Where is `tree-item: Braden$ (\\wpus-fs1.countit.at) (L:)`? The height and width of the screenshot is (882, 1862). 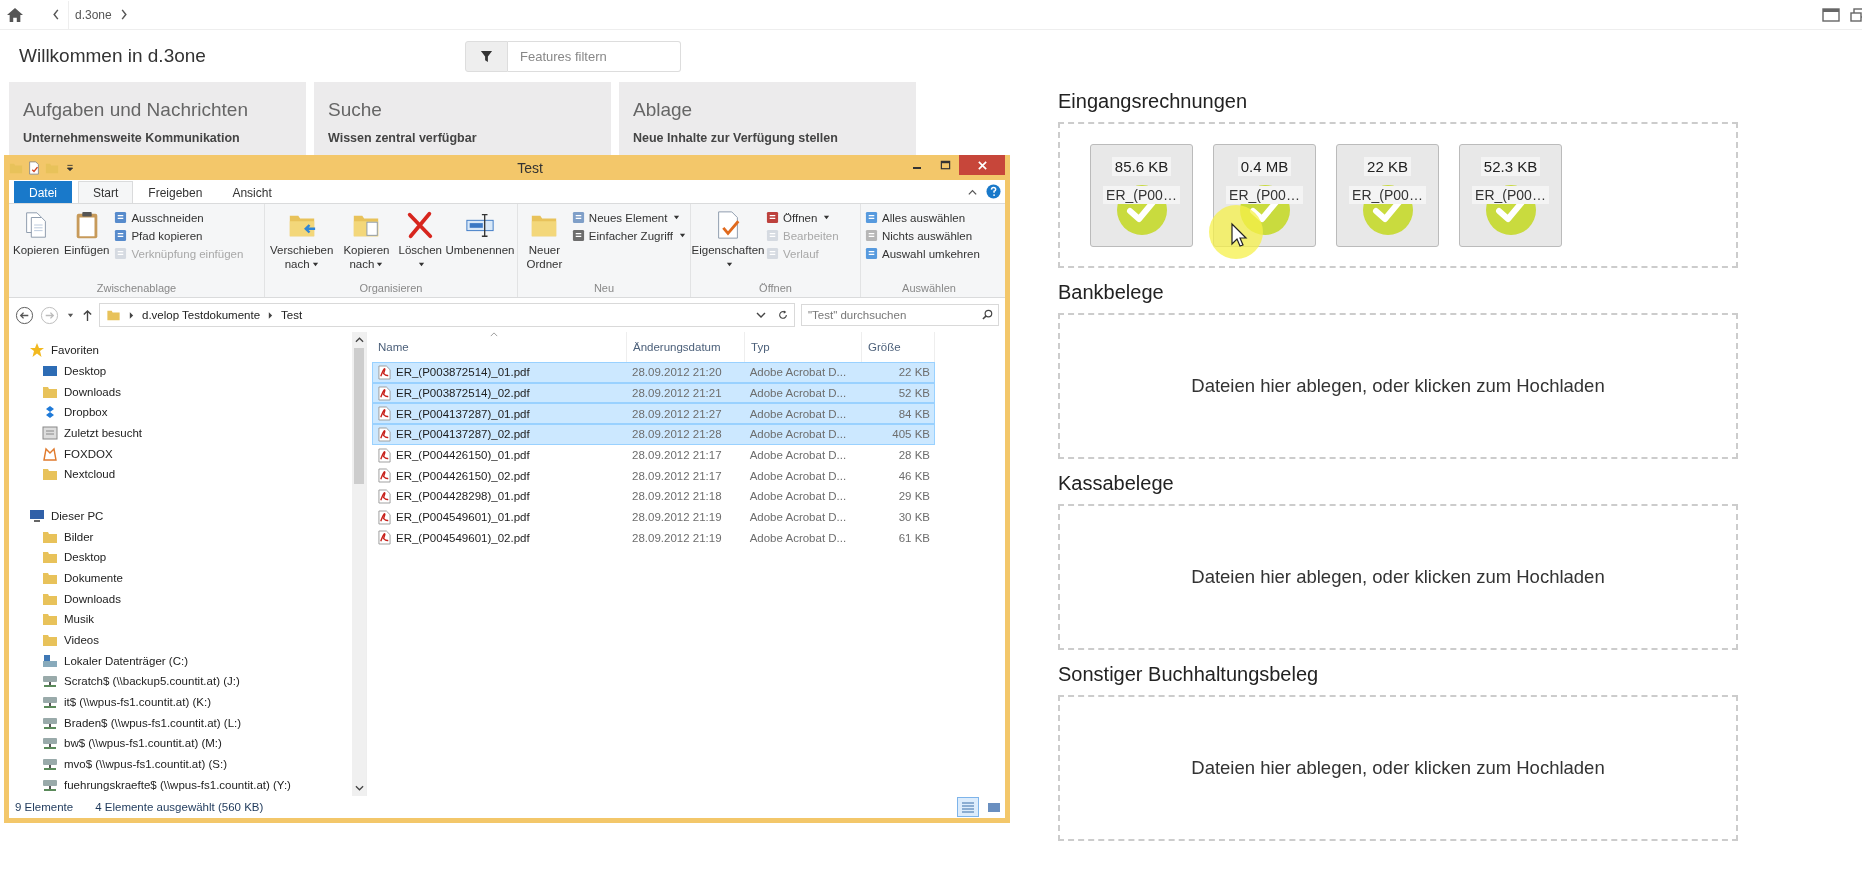 tree-item: Braden$ (\\wpus-fs1.countit.at) (L:) is located at coordinates (180, 723).